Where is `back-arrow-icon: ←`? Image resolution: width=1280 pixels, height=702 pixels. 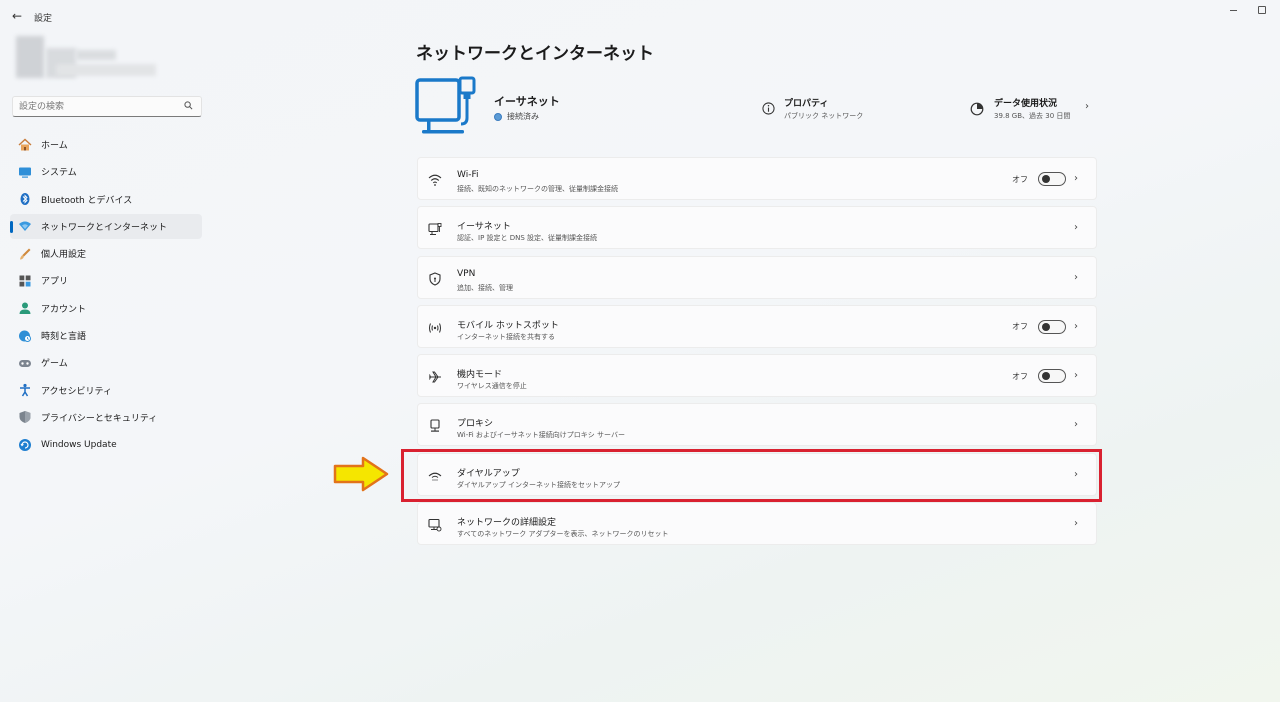
back-arrow-icon: ← is located at coordinates (17, 16).